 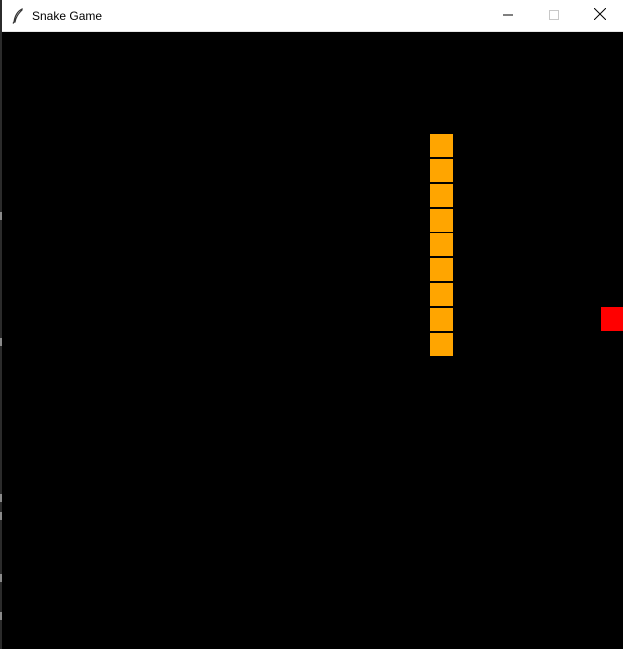 I want to click on feather-icon, so click(x=18, y=15).